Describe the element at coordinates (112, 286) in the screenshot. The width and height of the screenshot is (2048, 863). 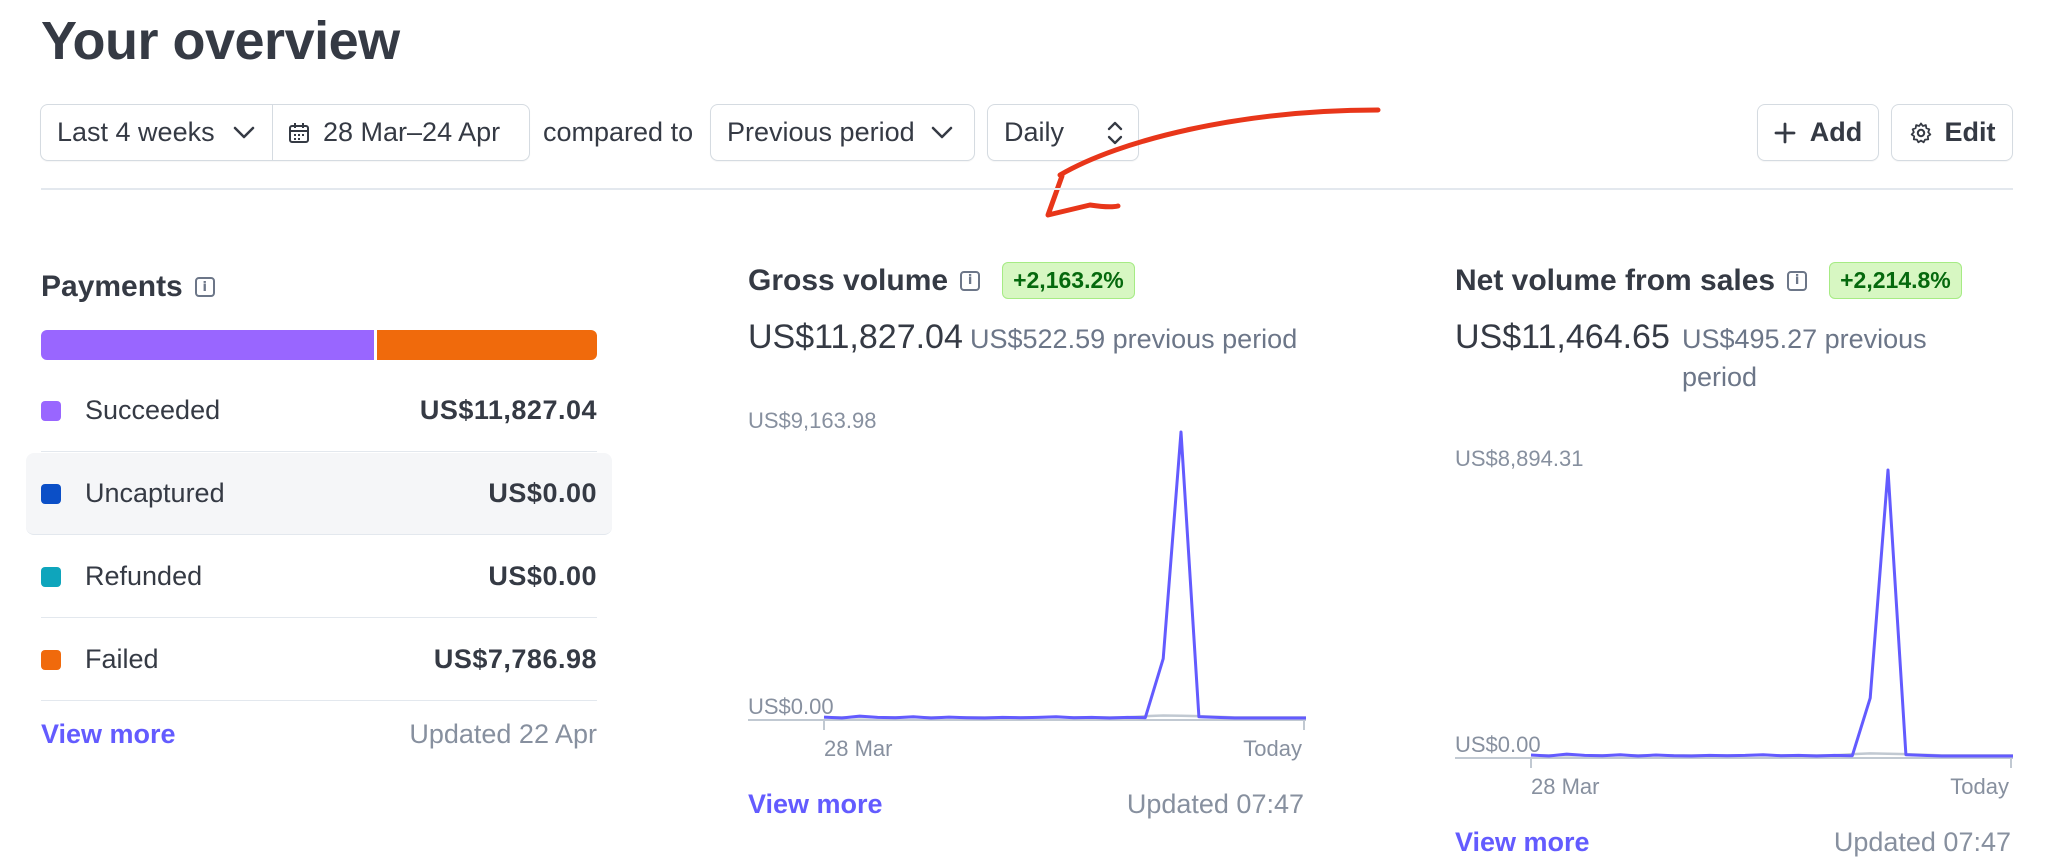
I see `payments-title-label: Payments` at that location.